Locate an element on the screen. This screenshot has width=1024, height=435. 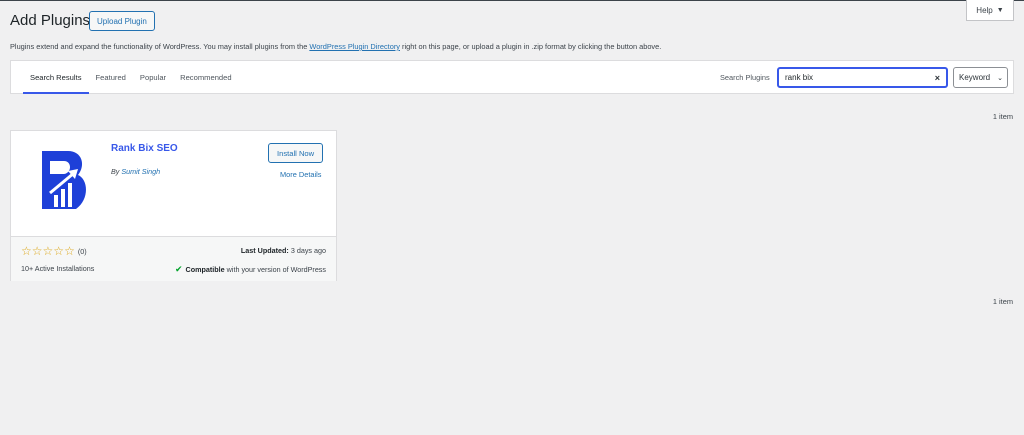
compatible-rest: with your version of WordPress is located at coordinates (275, 269).